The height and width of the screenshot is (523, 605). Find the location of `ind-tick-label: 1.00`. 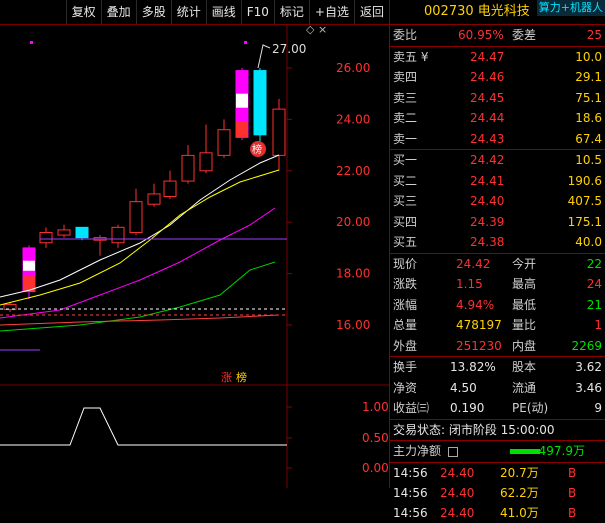

ind-tick-label: 1.00 is located at coordinates (375, 407).